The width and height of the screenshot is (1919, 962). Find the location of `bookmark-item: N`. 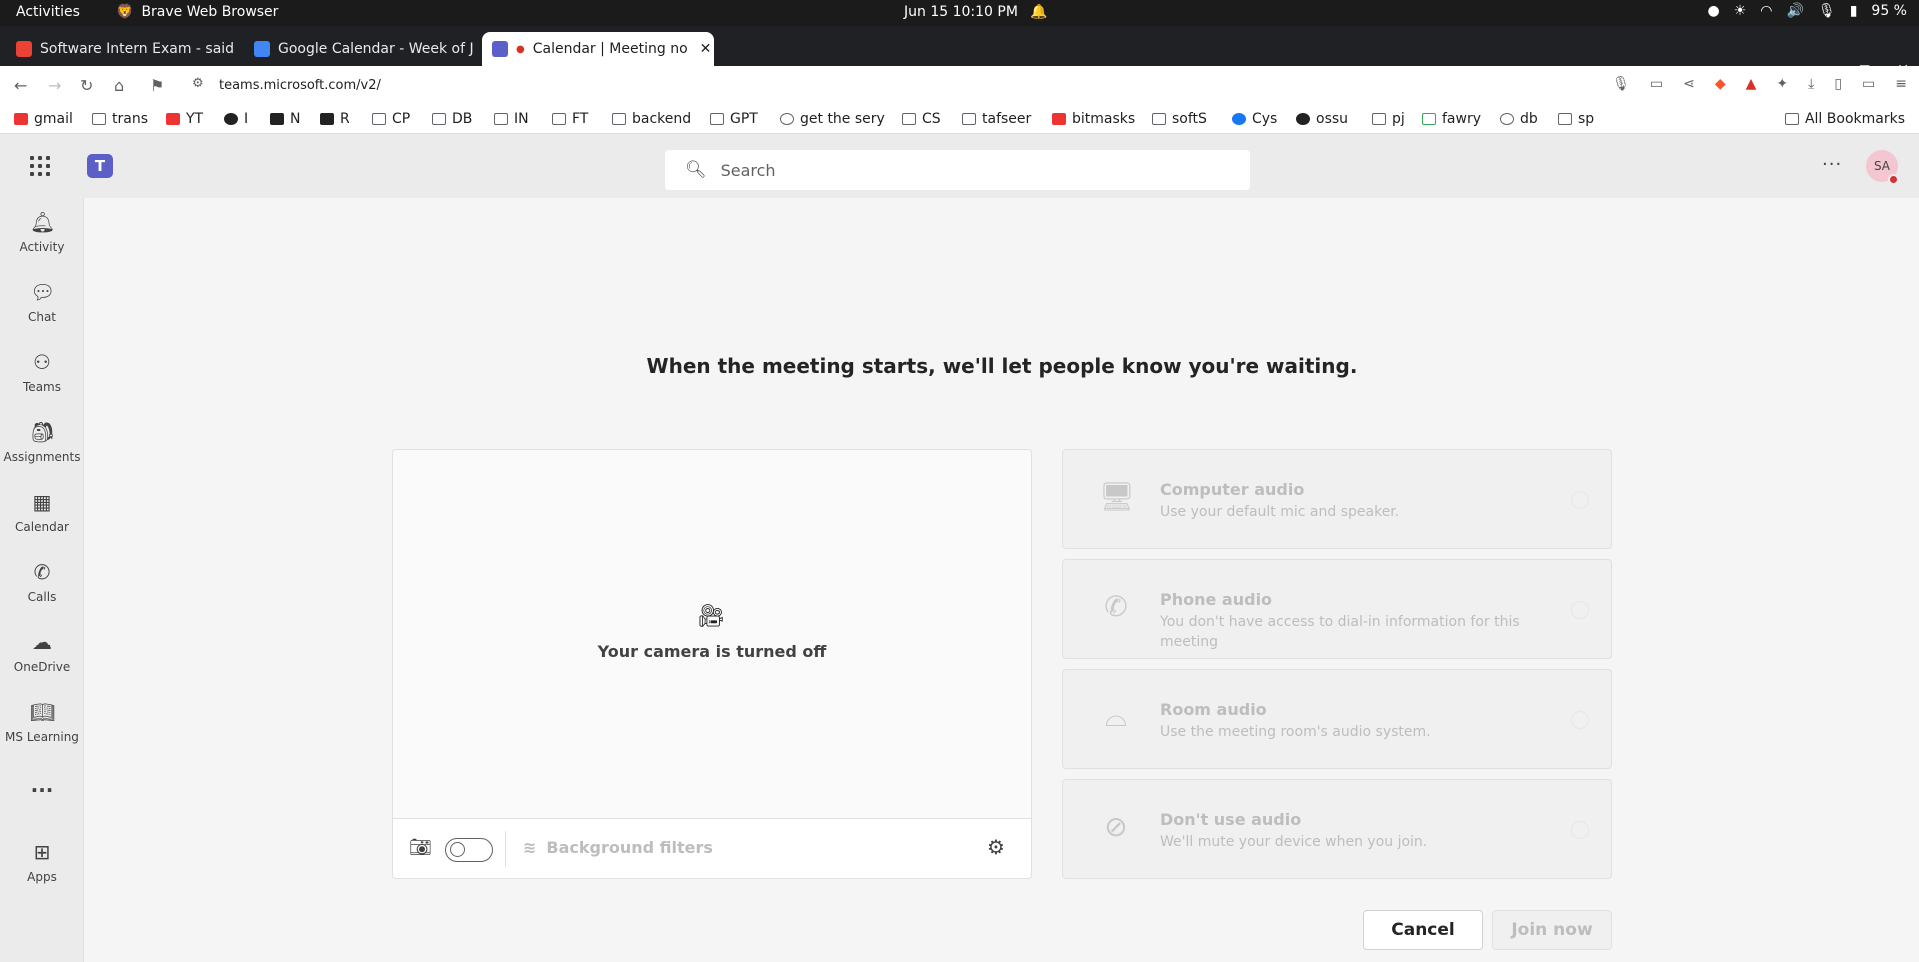

bookmark-item: N is located at coordinates (285, 119).